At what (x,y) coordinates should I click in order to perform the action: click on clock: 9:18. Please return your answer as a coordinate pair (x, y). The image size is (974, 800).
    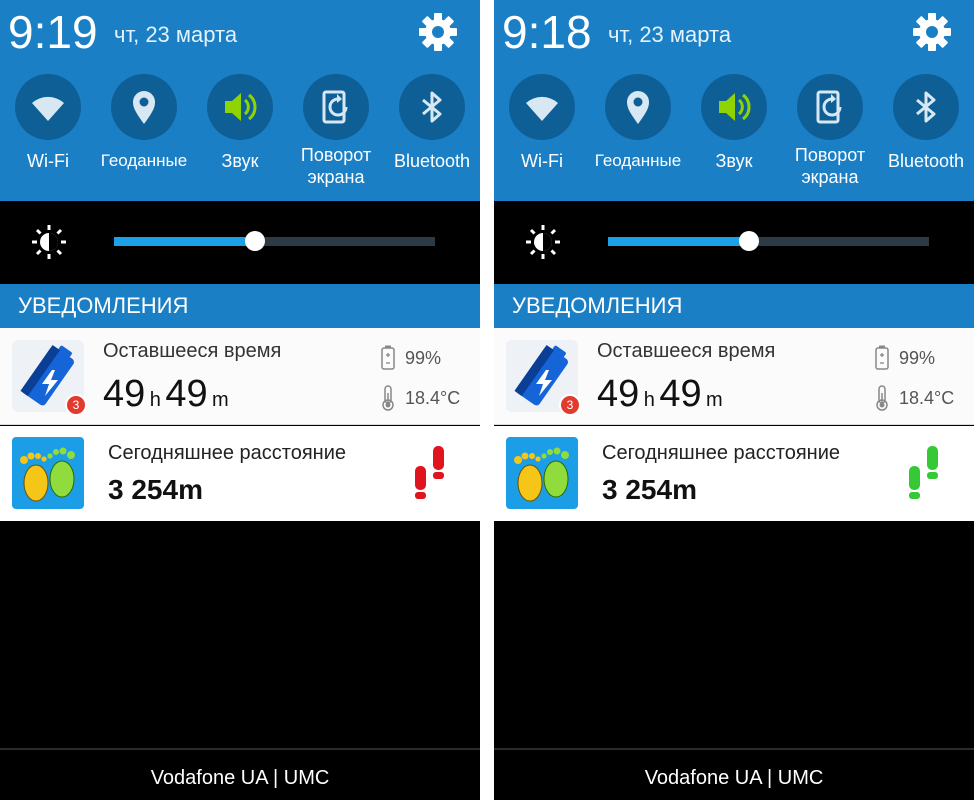
    Looking at the image, I should click on (547, 32).